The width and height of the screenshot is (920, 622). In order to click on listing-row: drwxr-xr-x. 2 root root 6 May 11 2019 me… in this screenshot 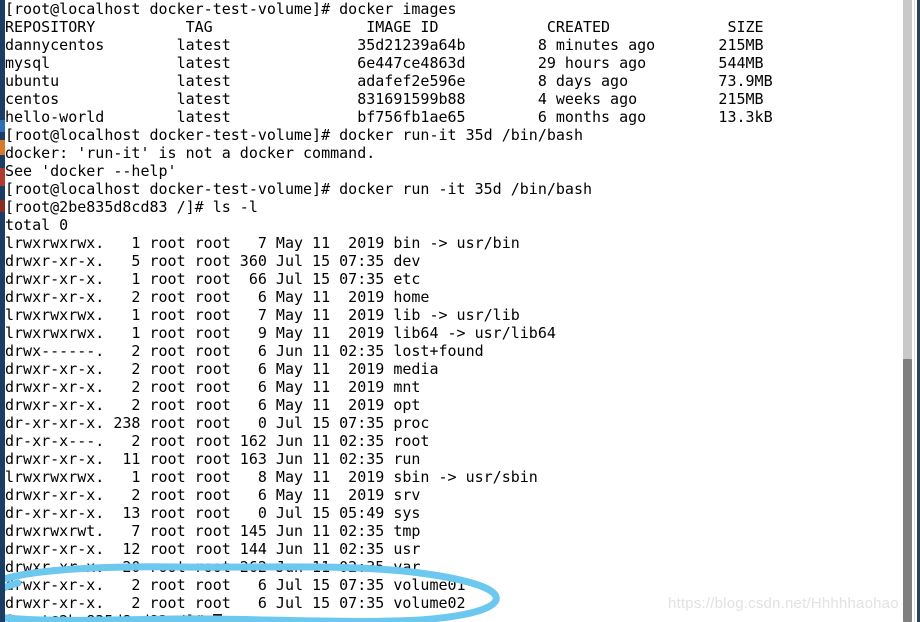, I will do `click(222, 369)`.